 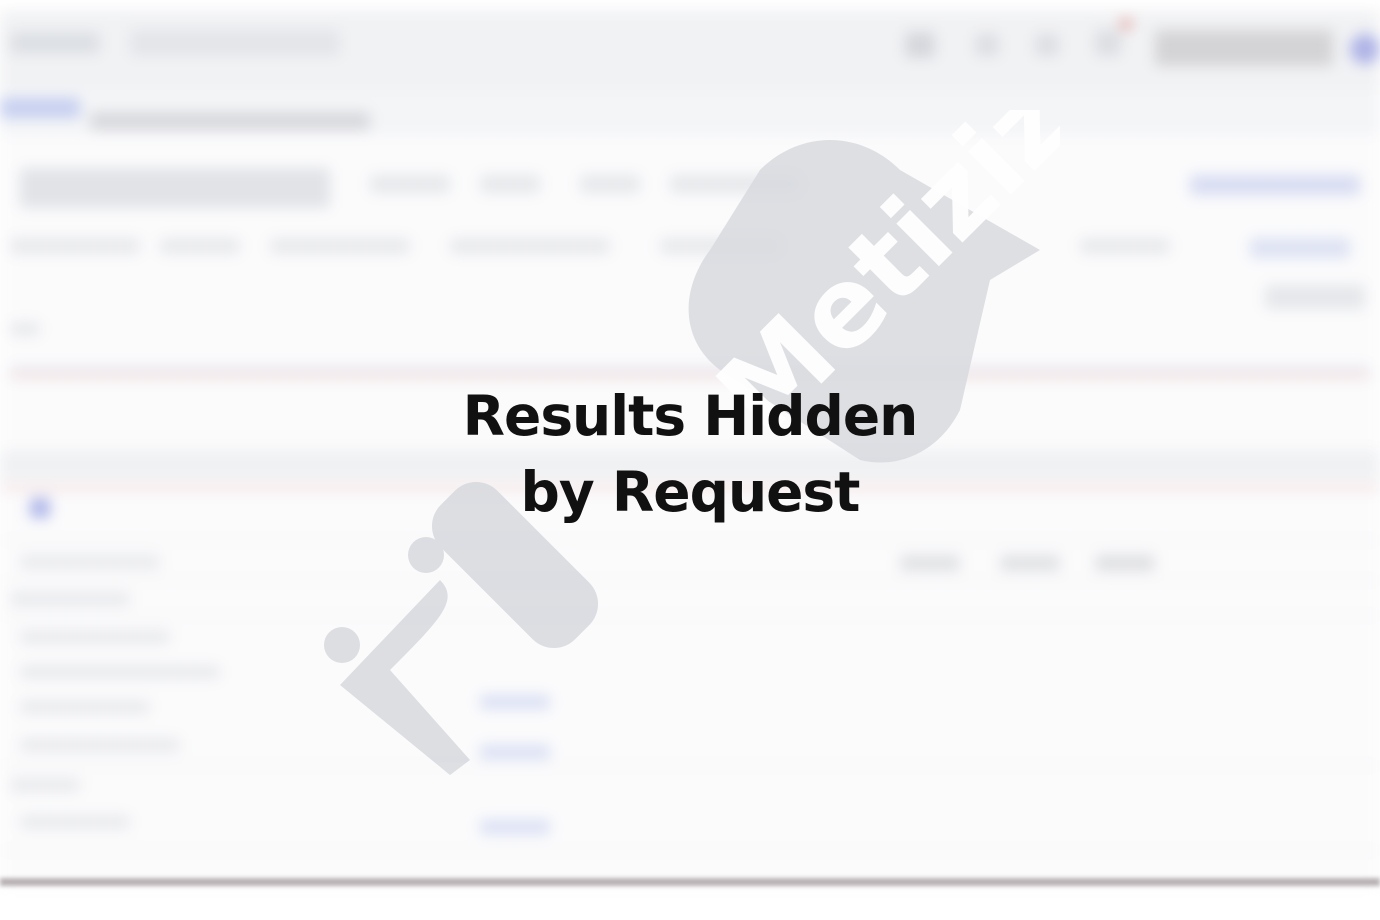 What do you see at coordinates (1315, 297) in the screenshot?
I see `dropdown` at bounding box center [1315, 297].